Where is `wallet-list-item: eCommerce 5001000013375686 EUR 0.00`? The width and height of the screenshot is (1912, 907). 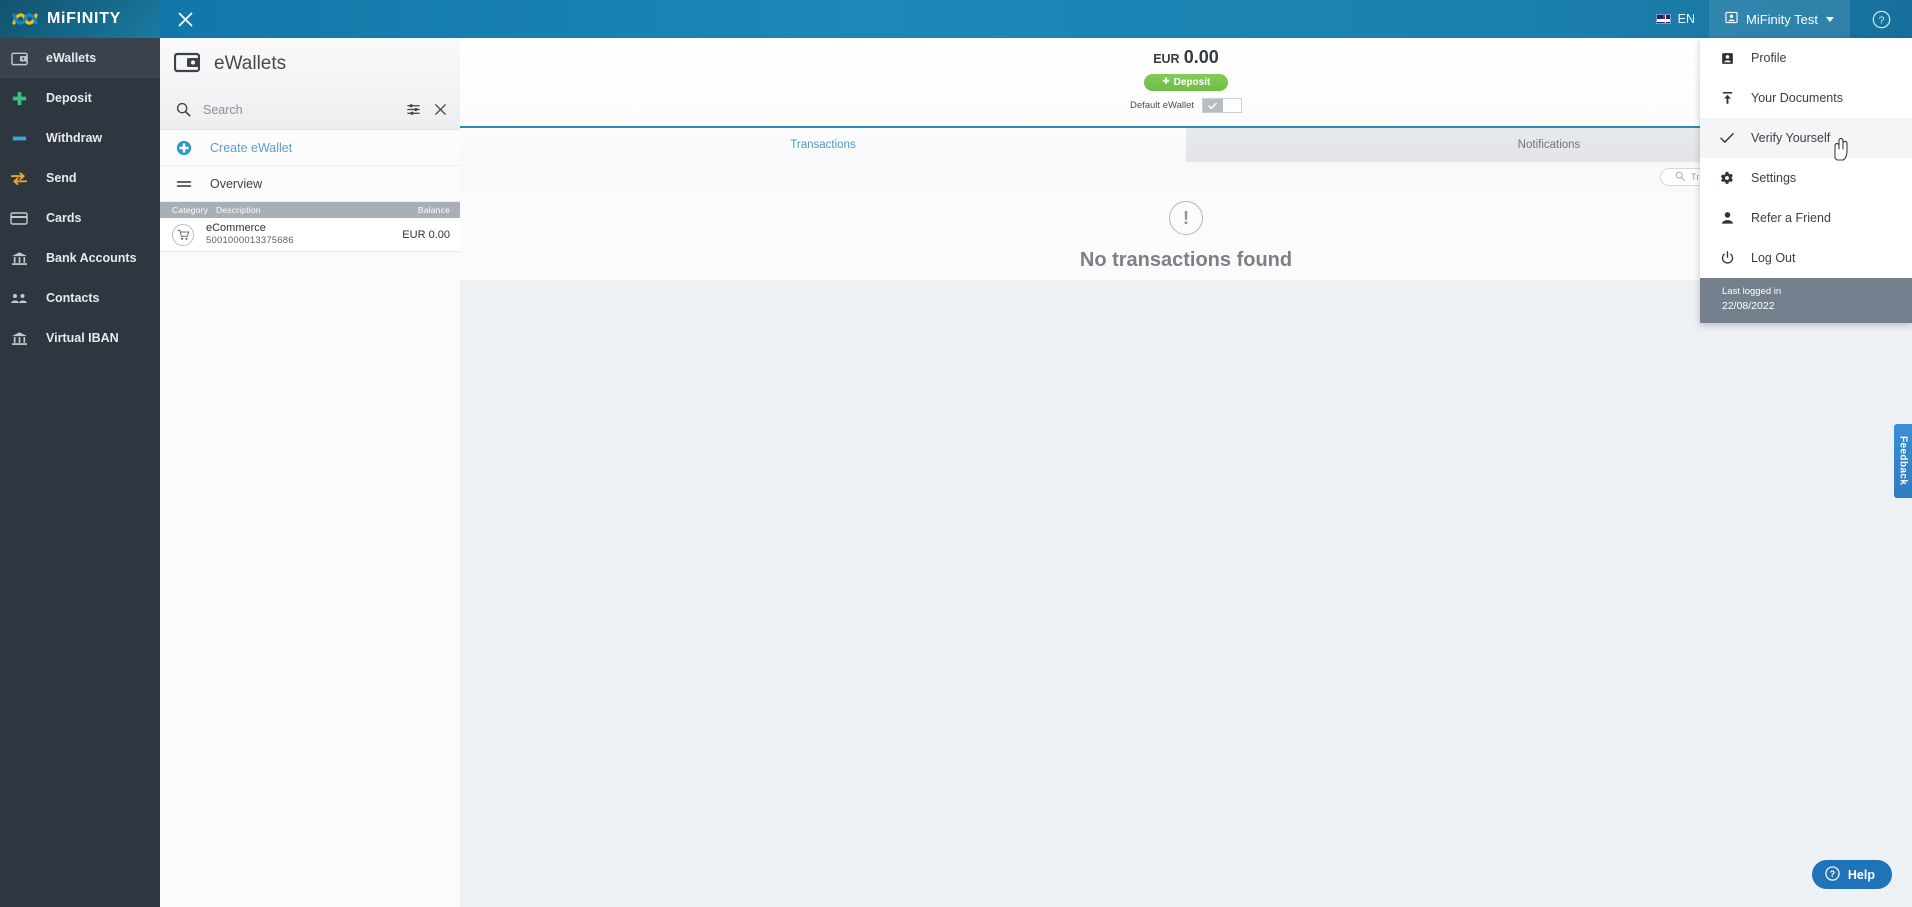 wallet-list-item: eCommerce 5001000013375686 EUR 0.00 is located at coordinates (310, 235).